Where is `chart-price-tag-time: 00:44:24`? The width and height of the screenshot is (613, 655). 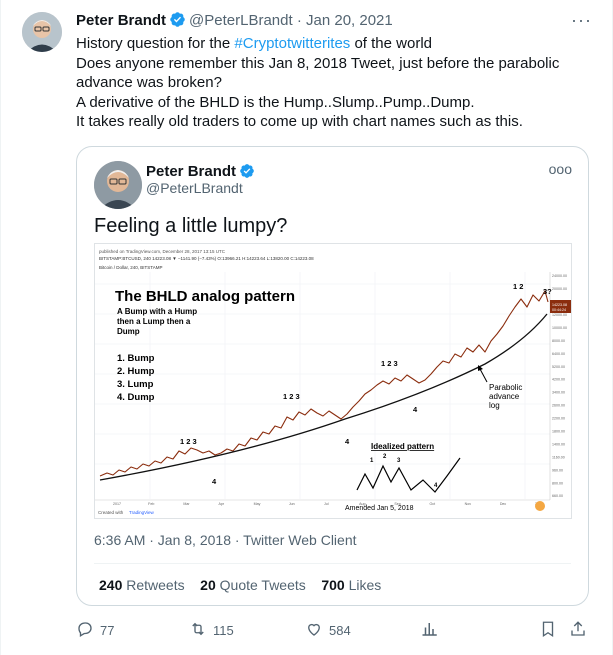 chart-price-tag-time: 00:44:24 is located at coordinates (559, 310).